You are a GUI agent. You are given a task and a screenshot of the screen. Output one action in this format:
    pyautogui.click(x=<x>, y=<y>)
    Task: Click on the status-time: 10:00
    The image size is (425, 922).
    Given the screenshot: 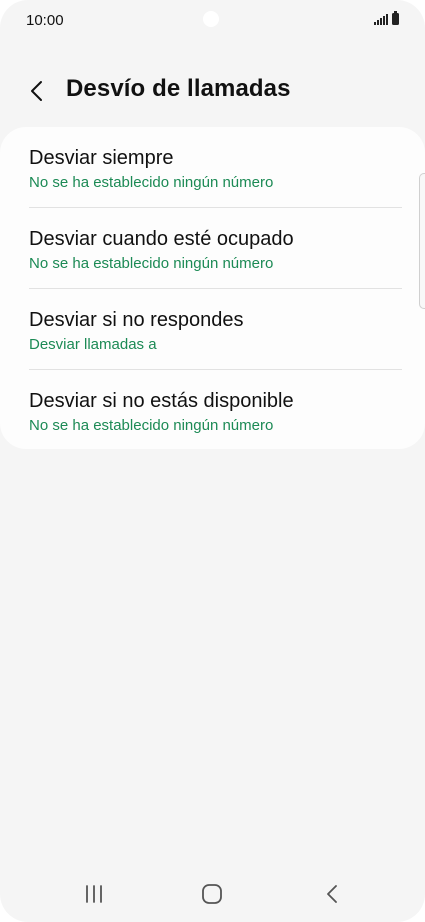 What is the action you would take?
    pyautogui.click(x=45, y=20)
    